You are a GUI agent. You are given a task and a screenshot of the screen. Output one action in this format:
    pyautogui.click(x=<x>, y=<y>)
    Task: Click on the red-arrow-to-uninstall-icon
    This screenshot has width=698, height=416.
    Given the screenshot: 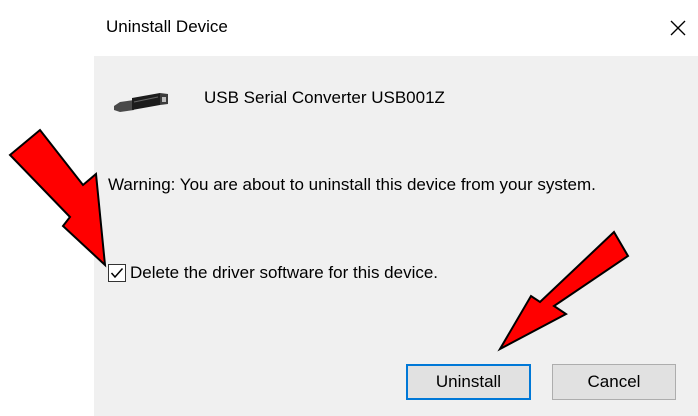 What is the action you would take?
    pyautogui.click(x=563, y=291)
    